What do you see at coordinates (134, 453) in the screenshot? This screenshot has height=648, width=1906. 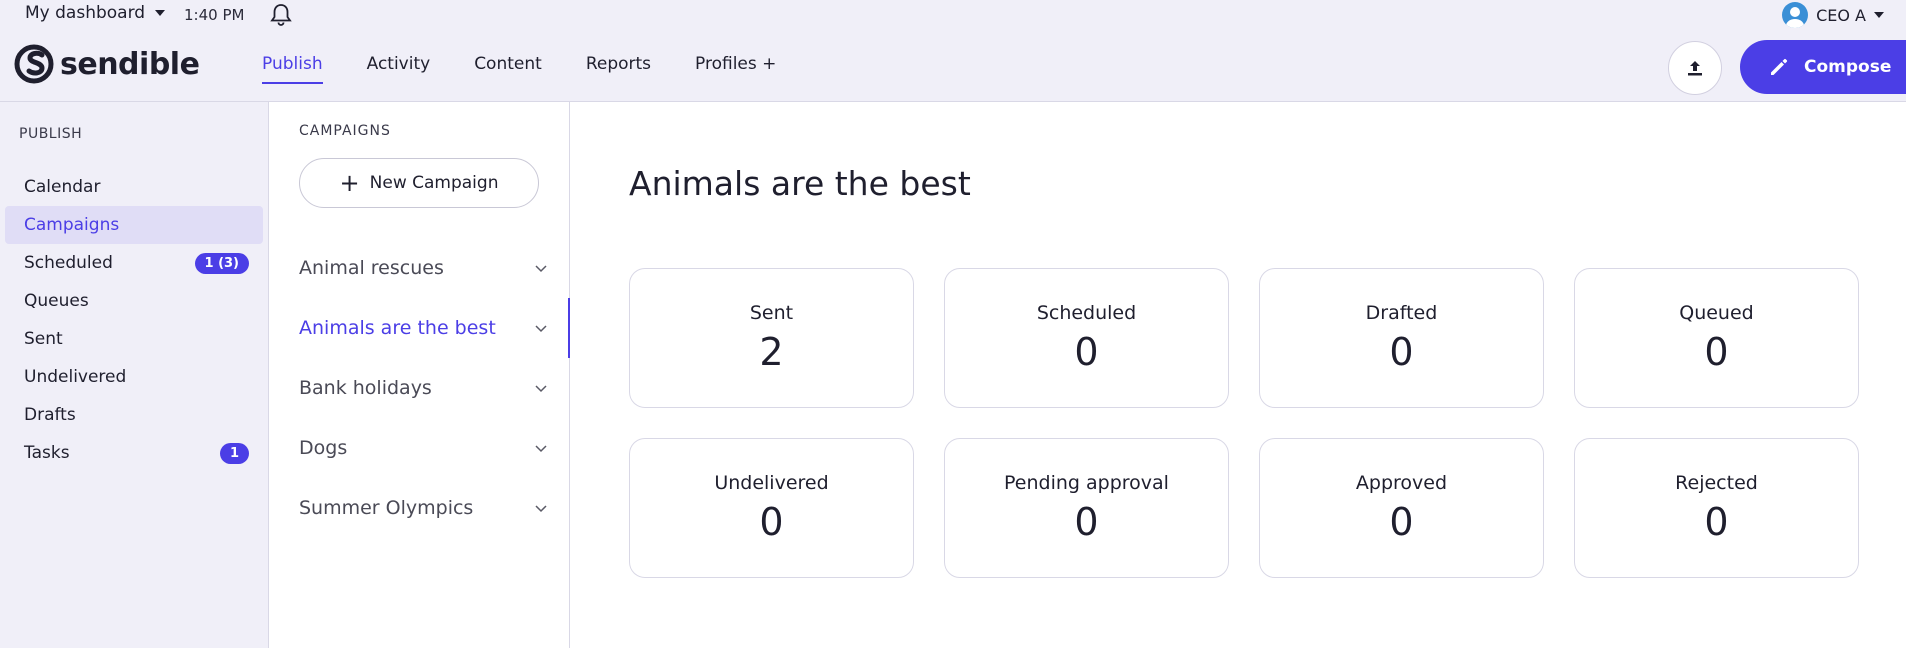 I see `sidebar-item-tasks: Tasks 1` at bounding box center [134, 453].